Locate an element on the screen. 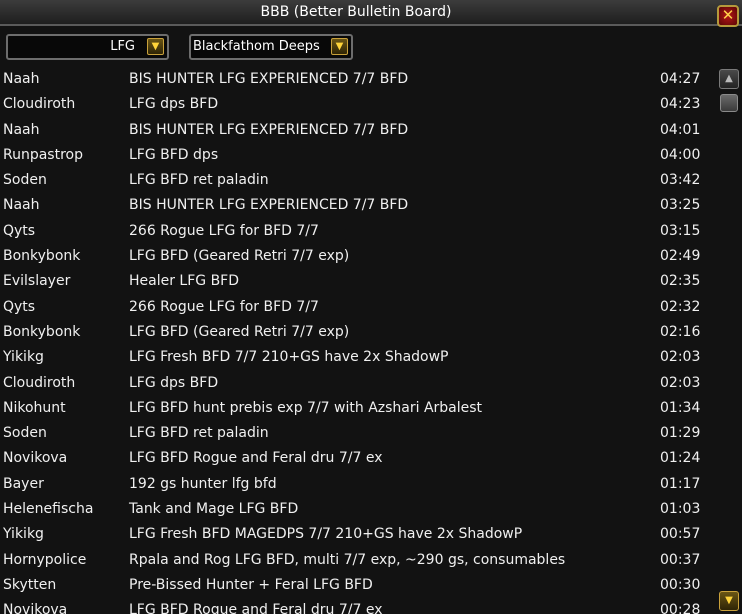 The width and height of the screenshot is (742, 614). scroll-thumb is located at coordinates (729, 103).